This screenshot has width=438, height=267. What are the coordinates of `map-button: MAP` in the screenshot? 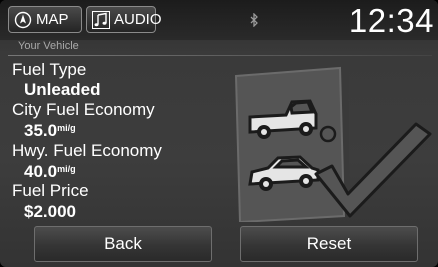 It's located at (45, 19).